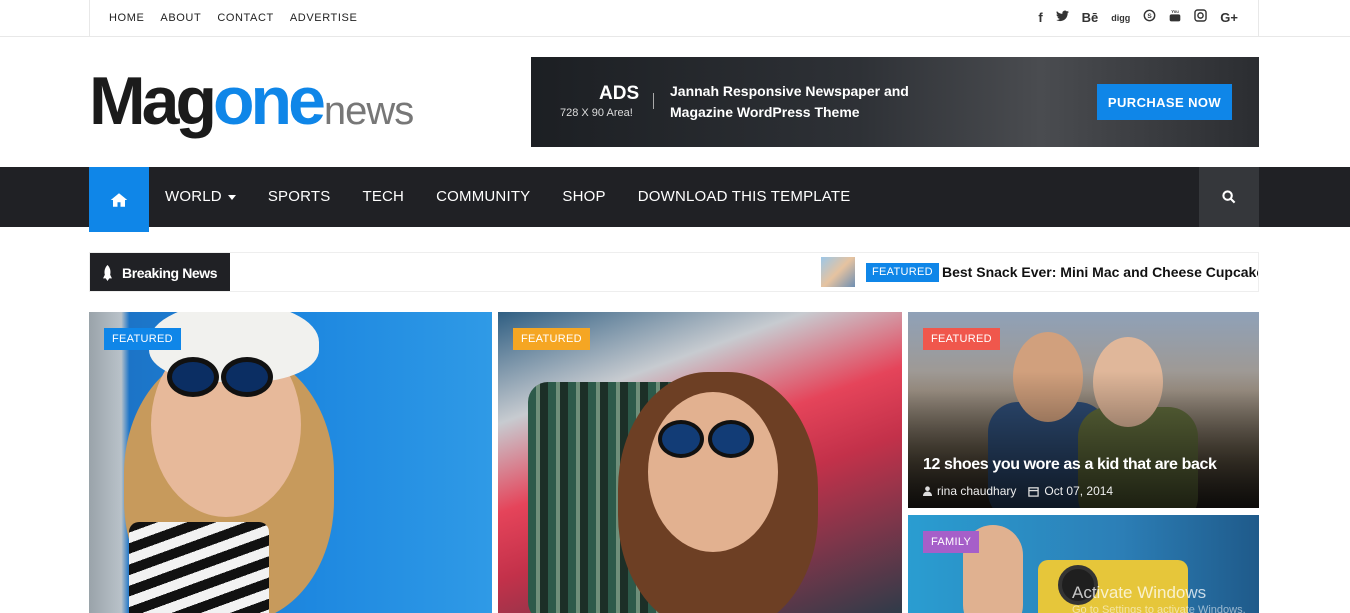 This screenshot has width=1350, height=613. Describe the element at coordinates (1090, 18) in the screenshot. I see `behance-icon: Bē` at that location.